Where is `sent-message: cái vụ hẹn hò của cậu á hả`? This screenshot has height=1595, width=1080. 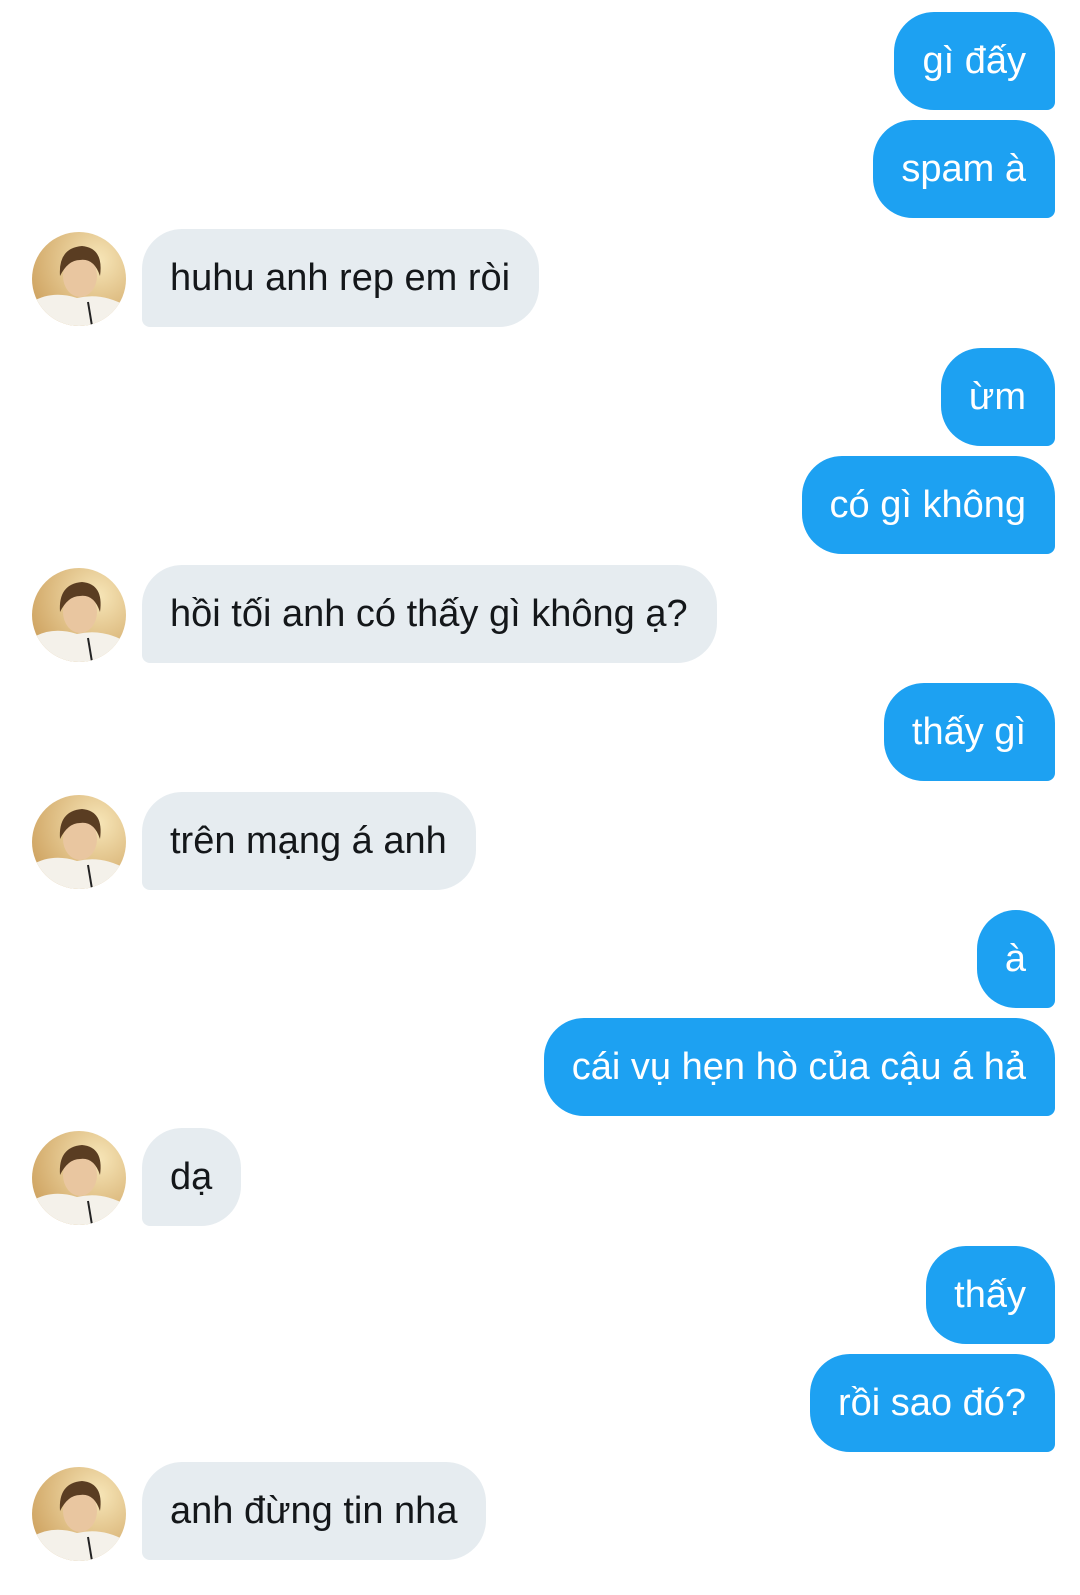 sent-message: cái vụ hẹn hò của cậu á hả is located at coordinates (799, 1067).